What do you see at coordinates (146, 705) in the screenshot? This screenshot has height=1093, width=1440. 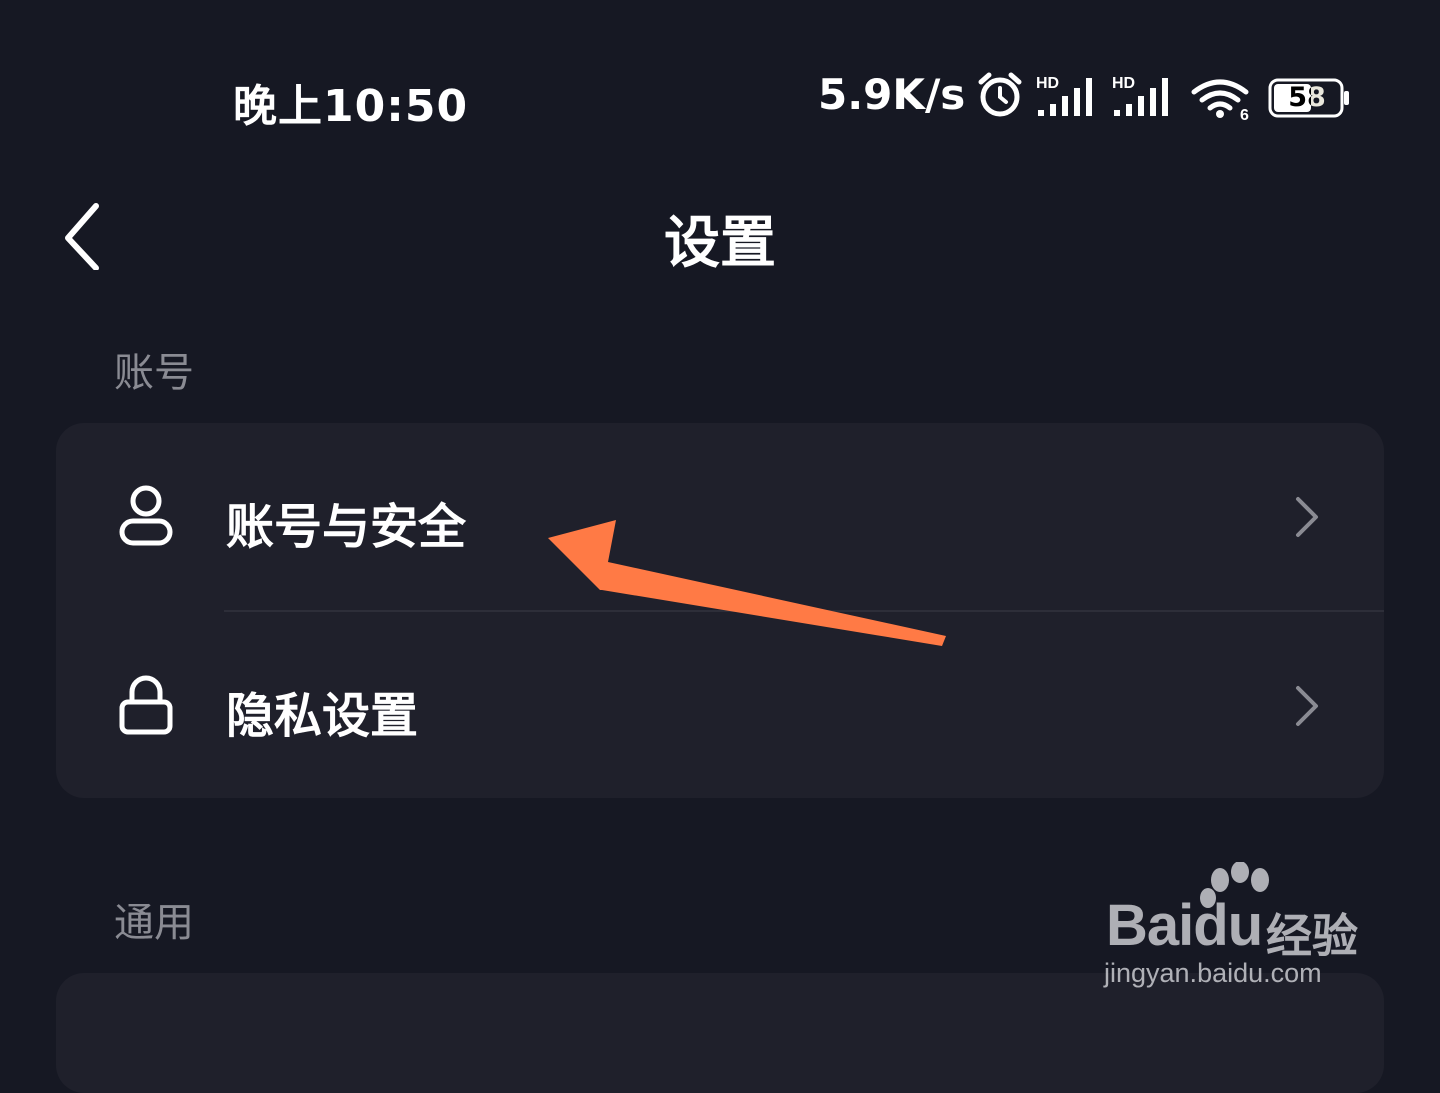 I see `lock-icon` at bounding box center [146, 705].